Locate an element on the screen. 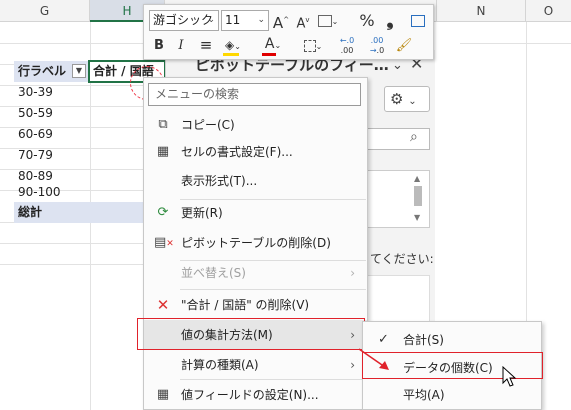  italic-button: I is located at coordinates (181, 45).